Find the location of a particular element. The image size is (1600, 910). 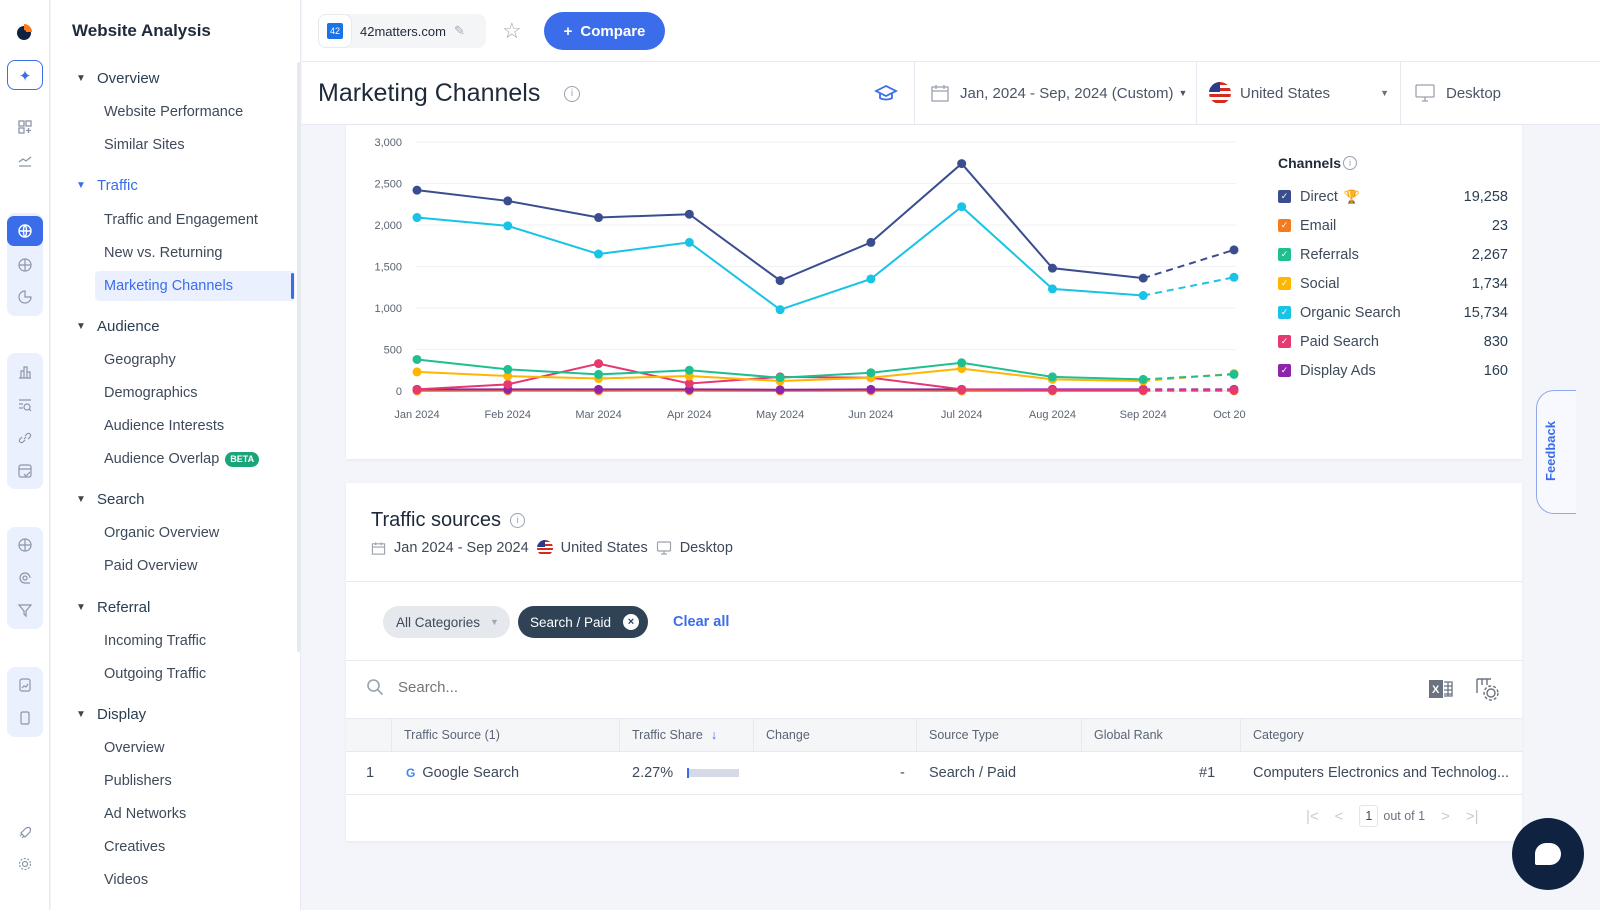

nav-item-incoming-traffic: Incoming Traffic is located at coordinates (195, 641).